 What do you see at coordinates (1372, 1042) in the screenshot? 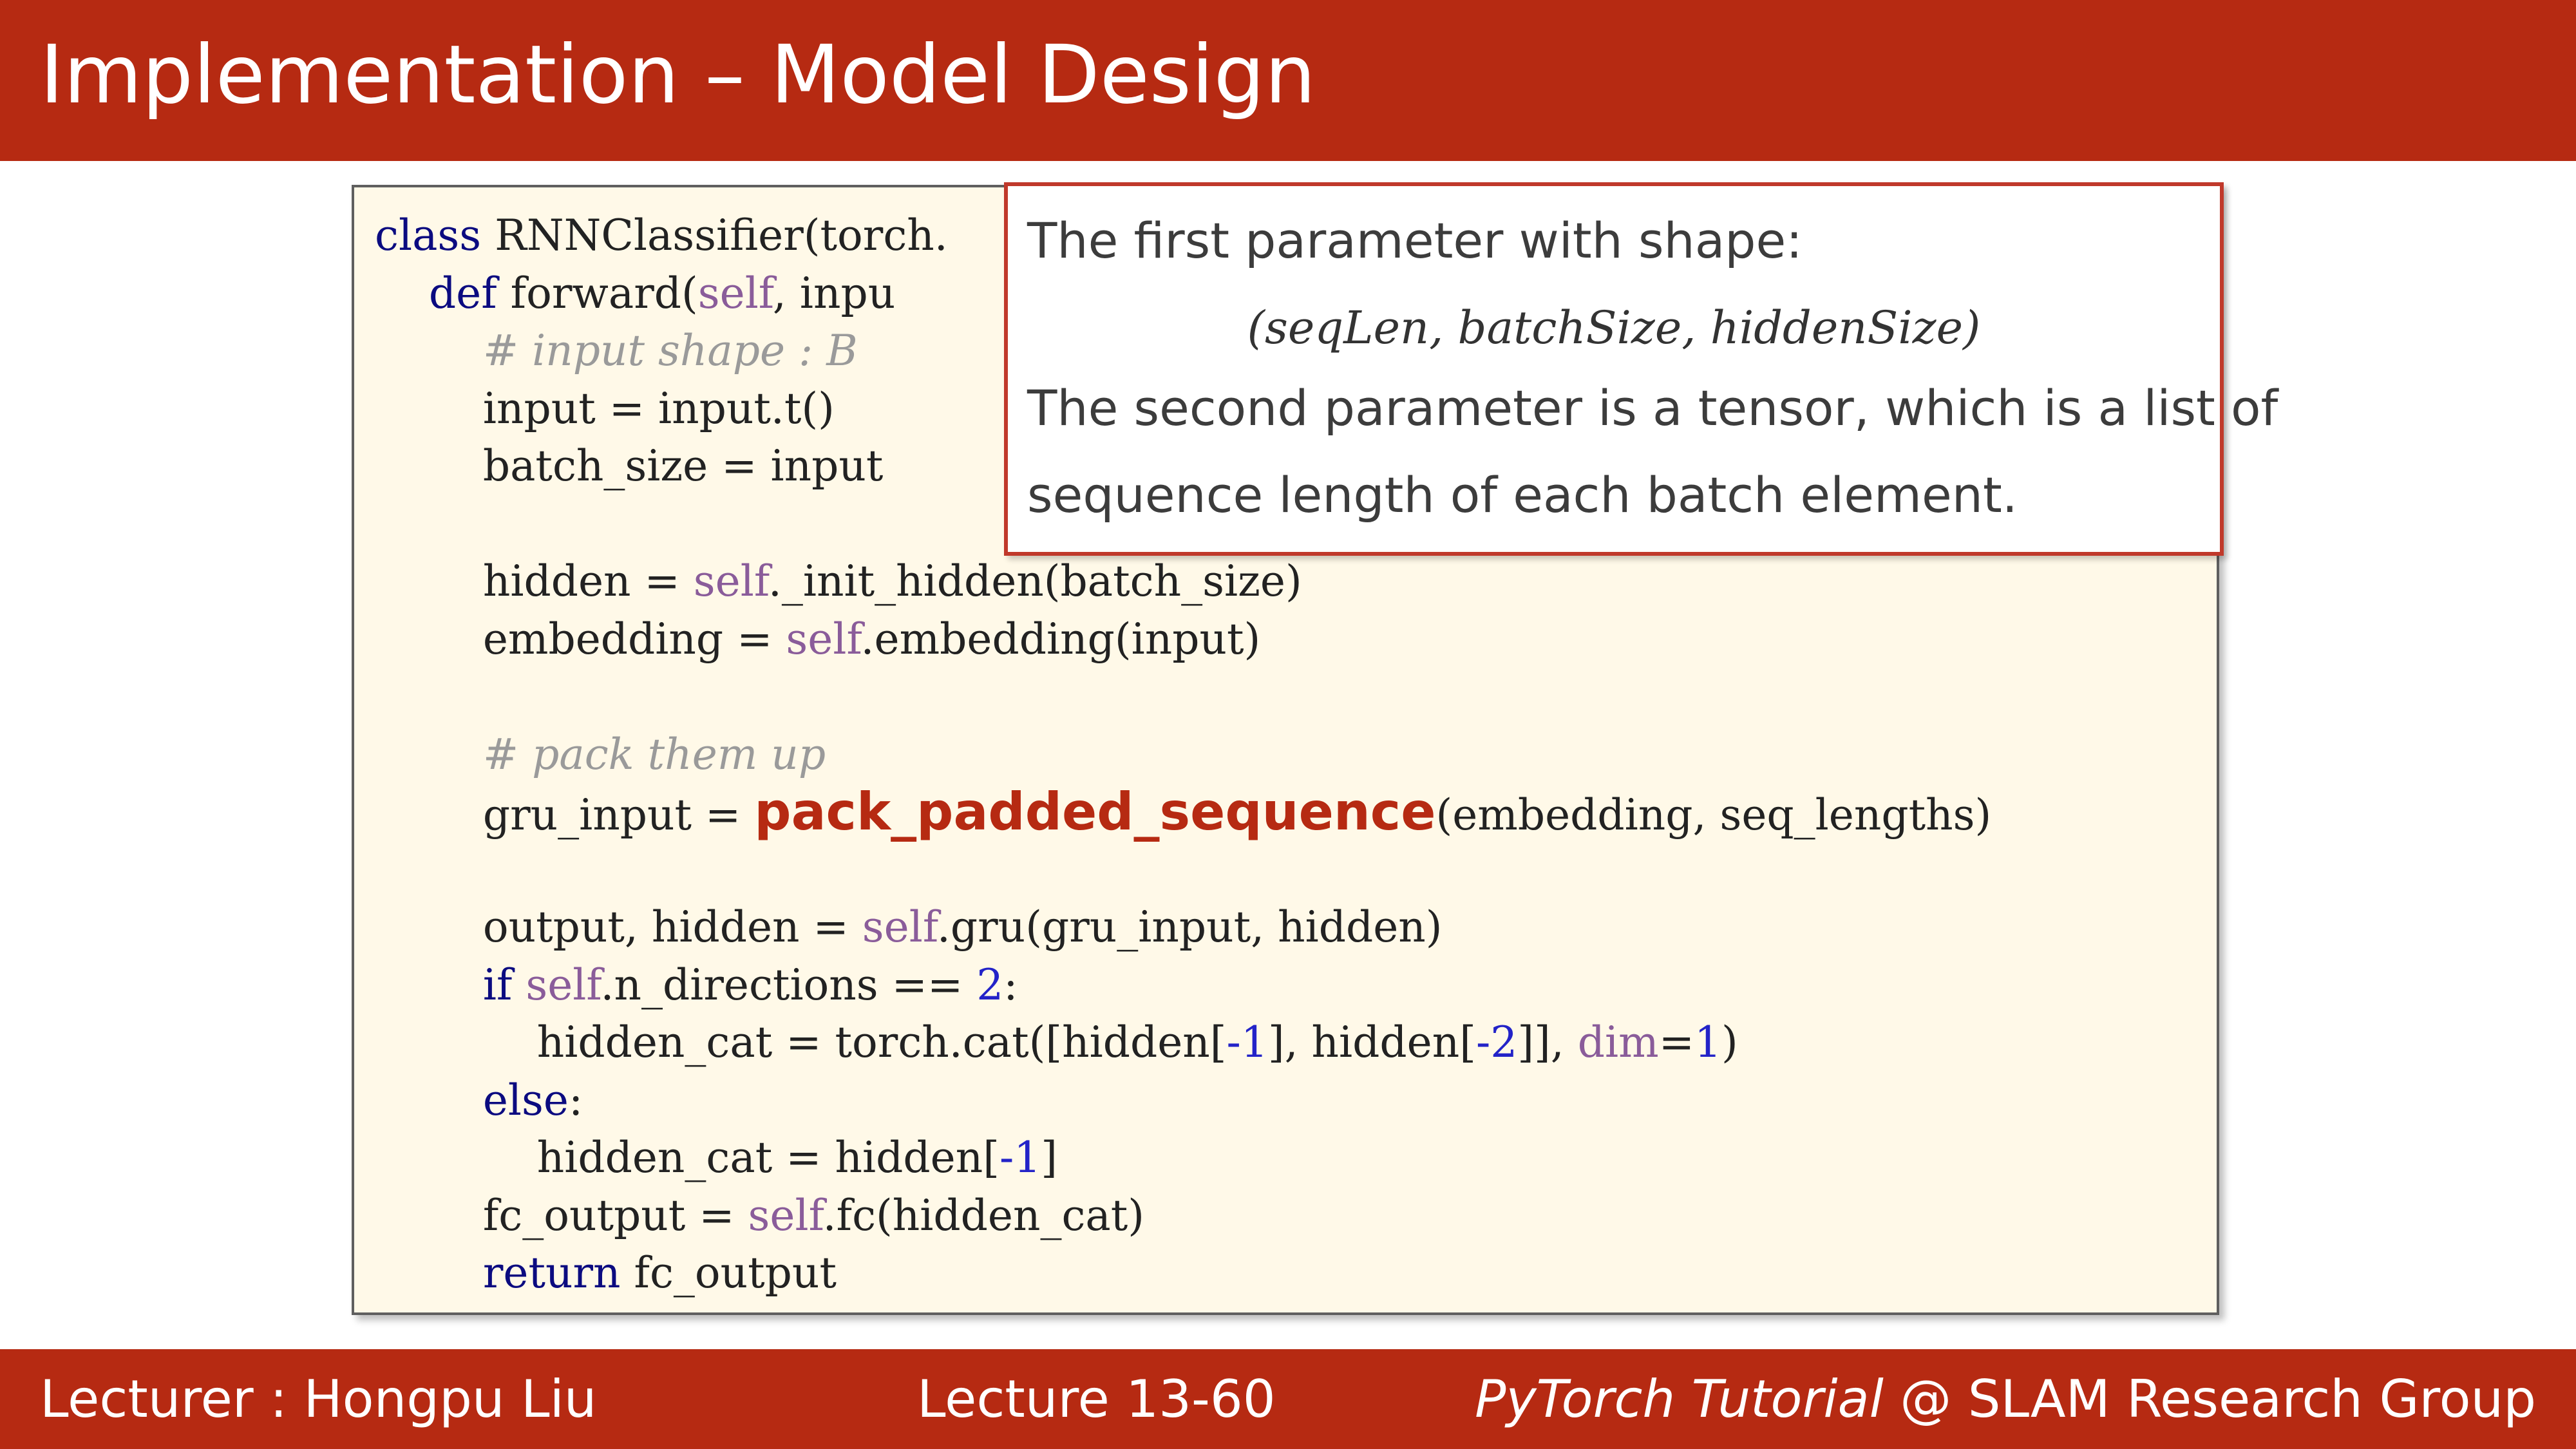
I see `code-token: ], hidden[` at bounding box center [1372, 1042].